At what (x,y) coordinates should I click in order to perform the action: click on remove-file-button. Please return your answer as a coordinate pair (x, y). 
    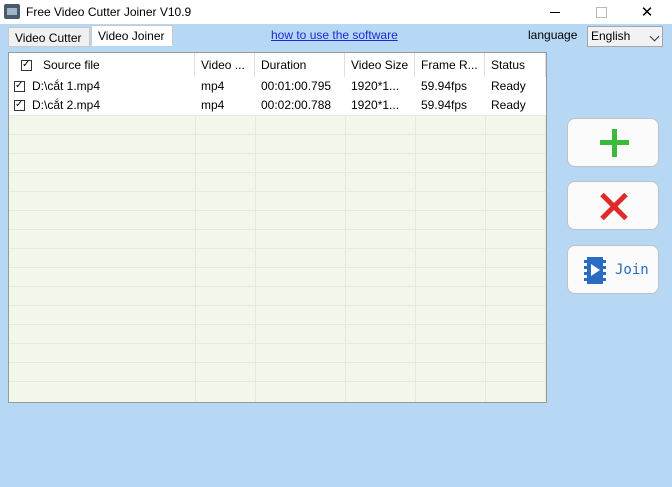
    Looking at the image, I should click on (613, 205).